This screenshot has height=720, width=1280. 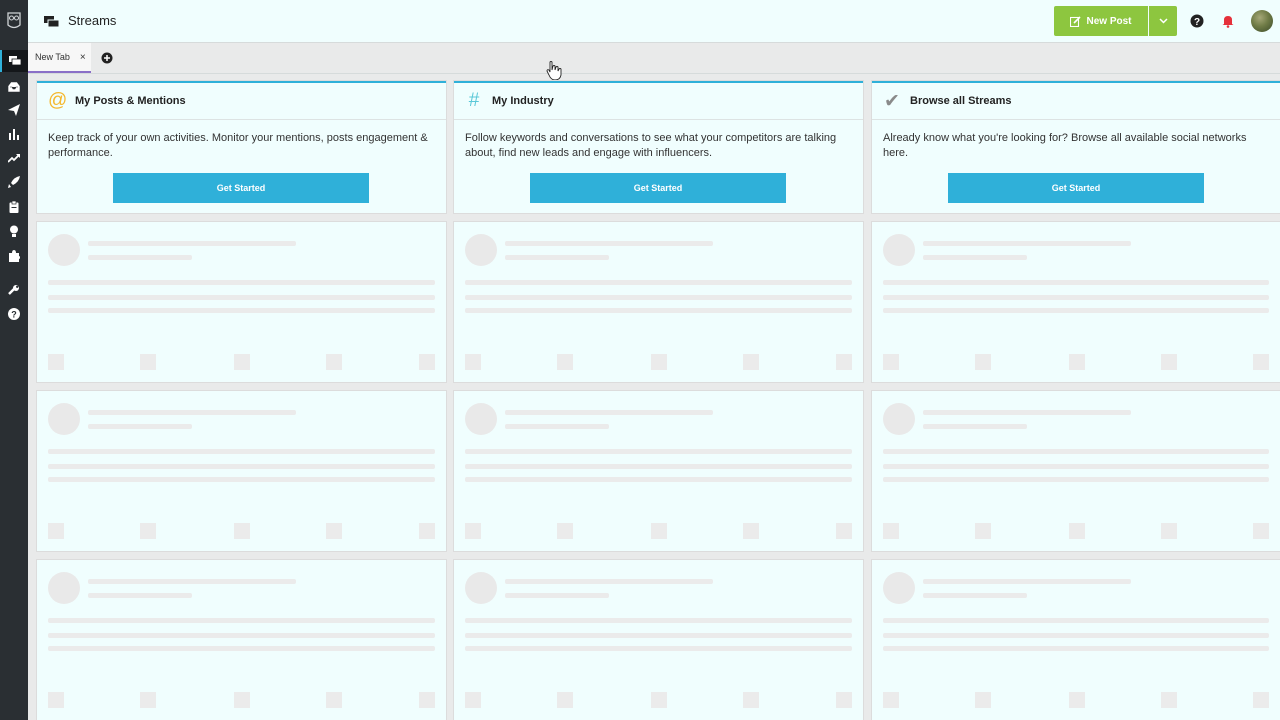 What do you see at coordinates (107, 58) in the screenshot?
I see `add-tab-icon` at bounding box center [107, 58].